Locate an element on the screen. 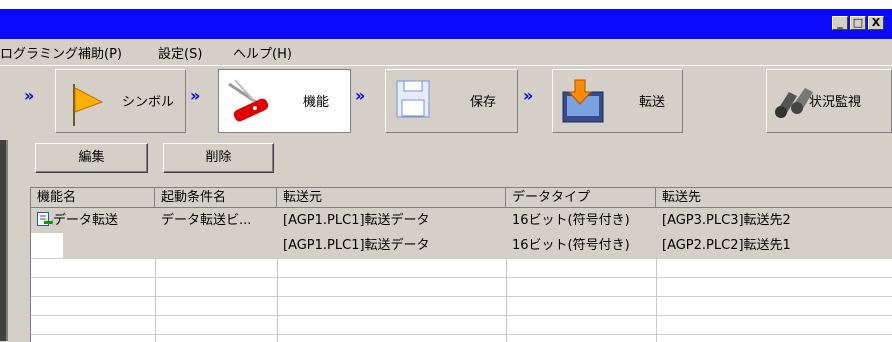  column-header-function-name: 機能名 is located at coordinates (93, 198).